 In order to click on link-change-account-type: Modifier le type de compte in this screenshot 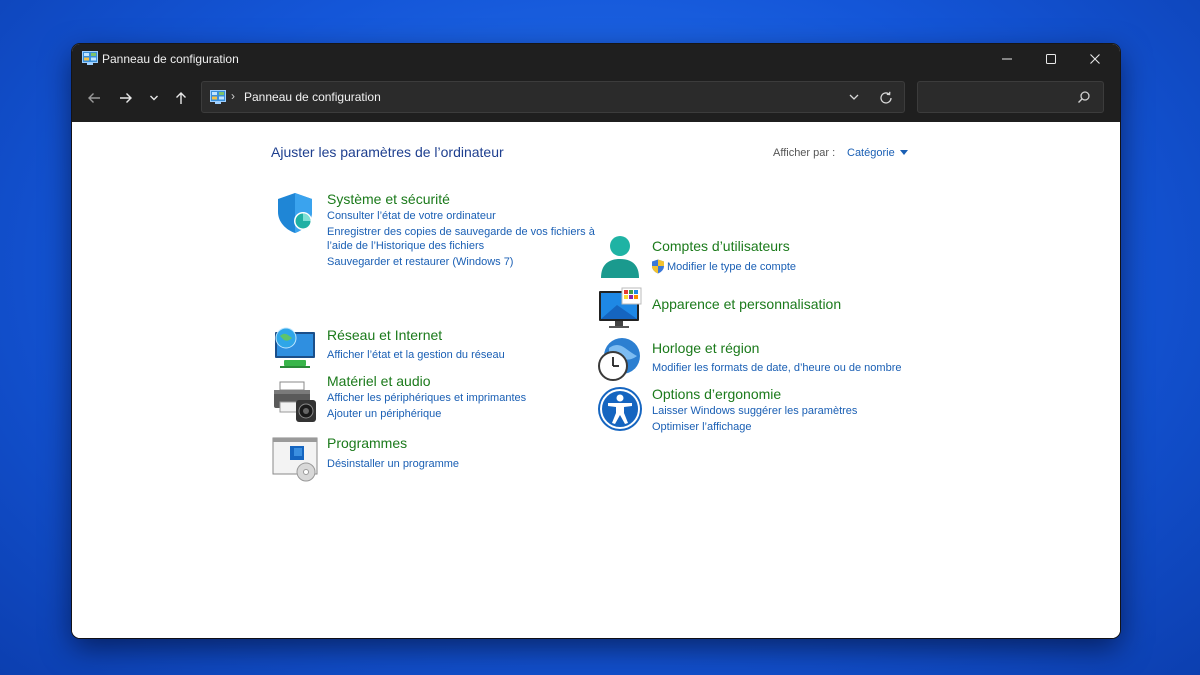, I will do `click(731, 267)`.